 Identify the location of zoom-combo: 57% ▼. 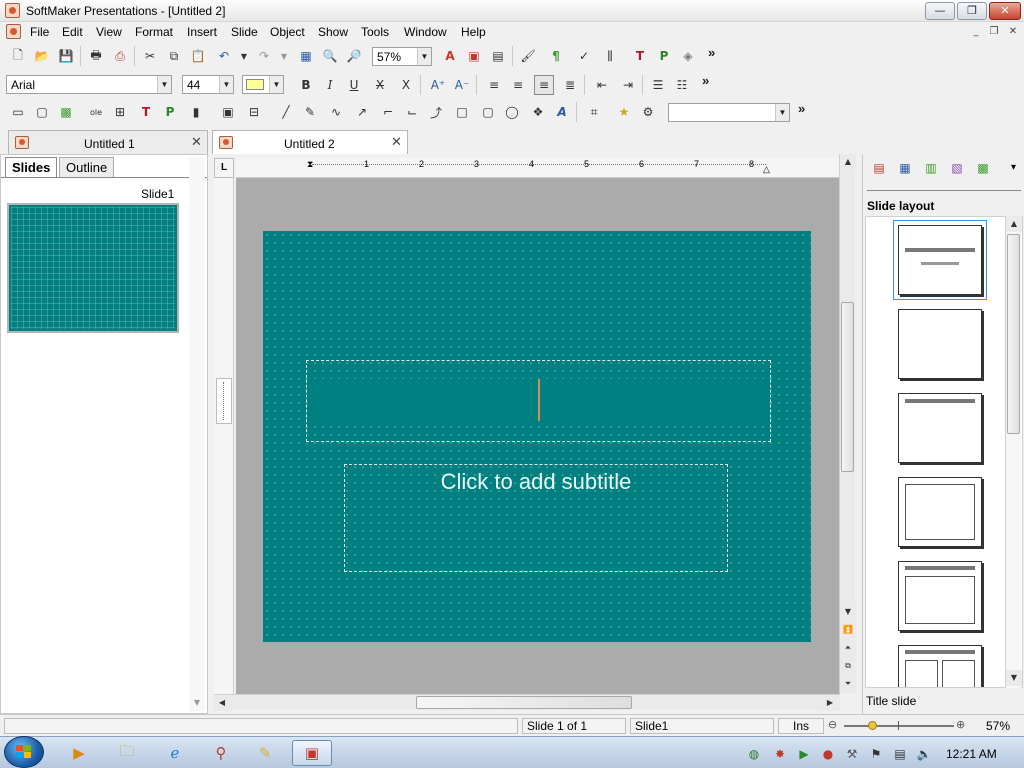
(402, 56).